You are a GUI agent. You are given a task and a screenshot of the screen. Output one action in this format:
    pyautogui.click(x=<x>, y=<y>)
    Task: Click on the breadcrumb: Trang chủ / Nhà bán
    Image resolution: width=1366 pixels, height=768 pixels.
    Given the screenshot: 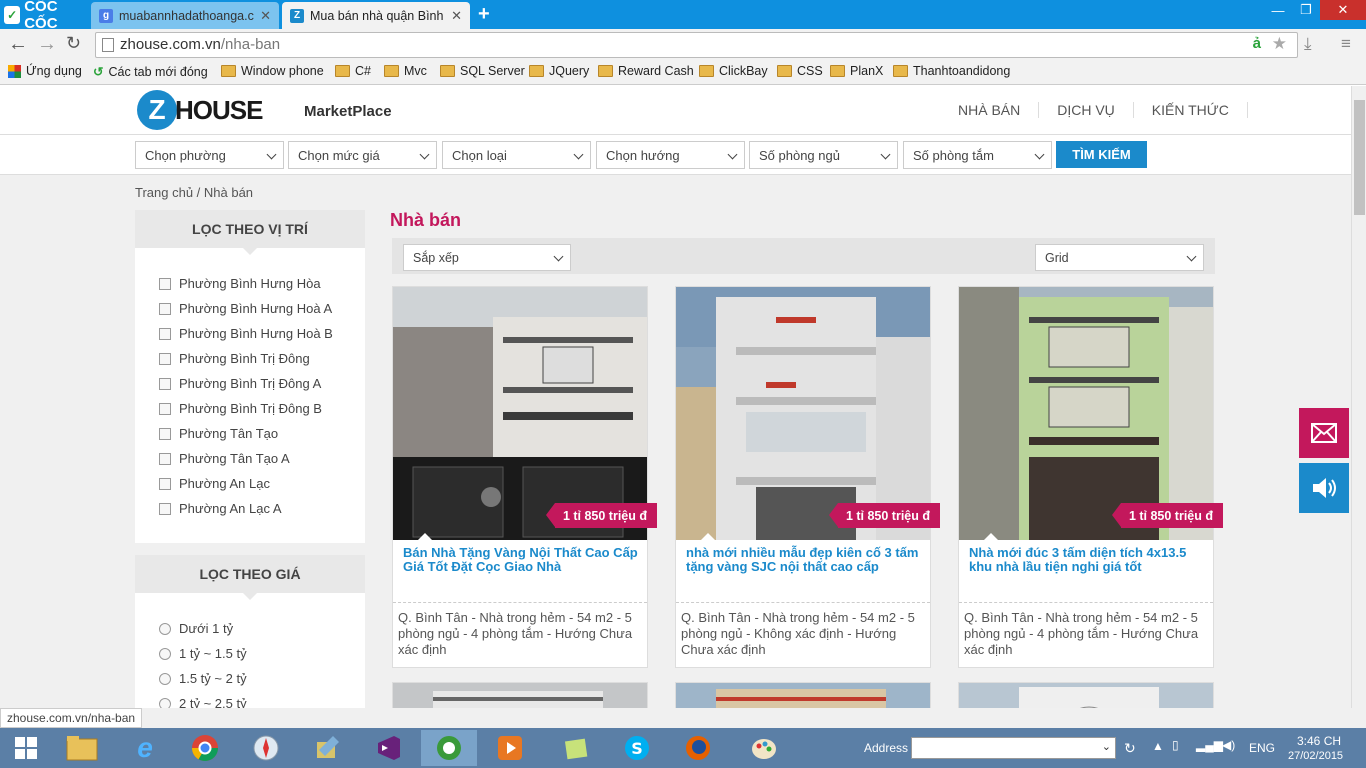 What is the action you would take?
    pyautogui.click(x=194, y=192)
    